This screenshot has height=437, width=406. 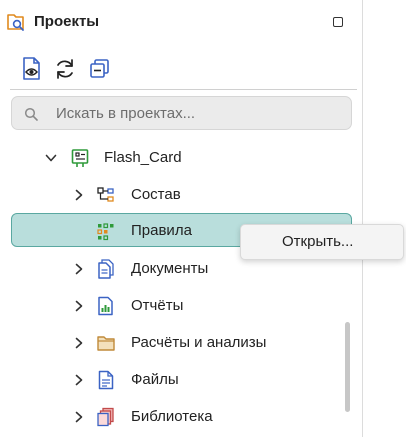 What do you see at coordinates (155, 379) in the screenshot?
I see `tree-item-label: Файлы` at bounding box center [155, 379].